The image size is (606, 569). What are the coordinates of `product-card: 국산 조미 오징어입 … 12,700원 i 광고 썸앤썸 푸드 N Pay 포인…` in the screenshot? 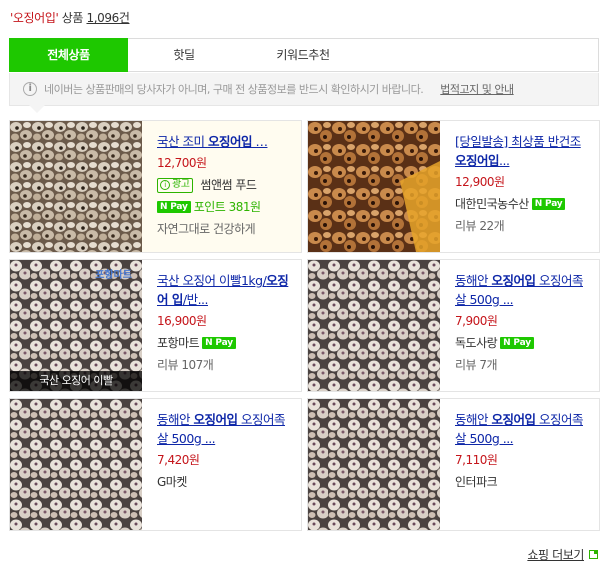 It's located at (155, 186).